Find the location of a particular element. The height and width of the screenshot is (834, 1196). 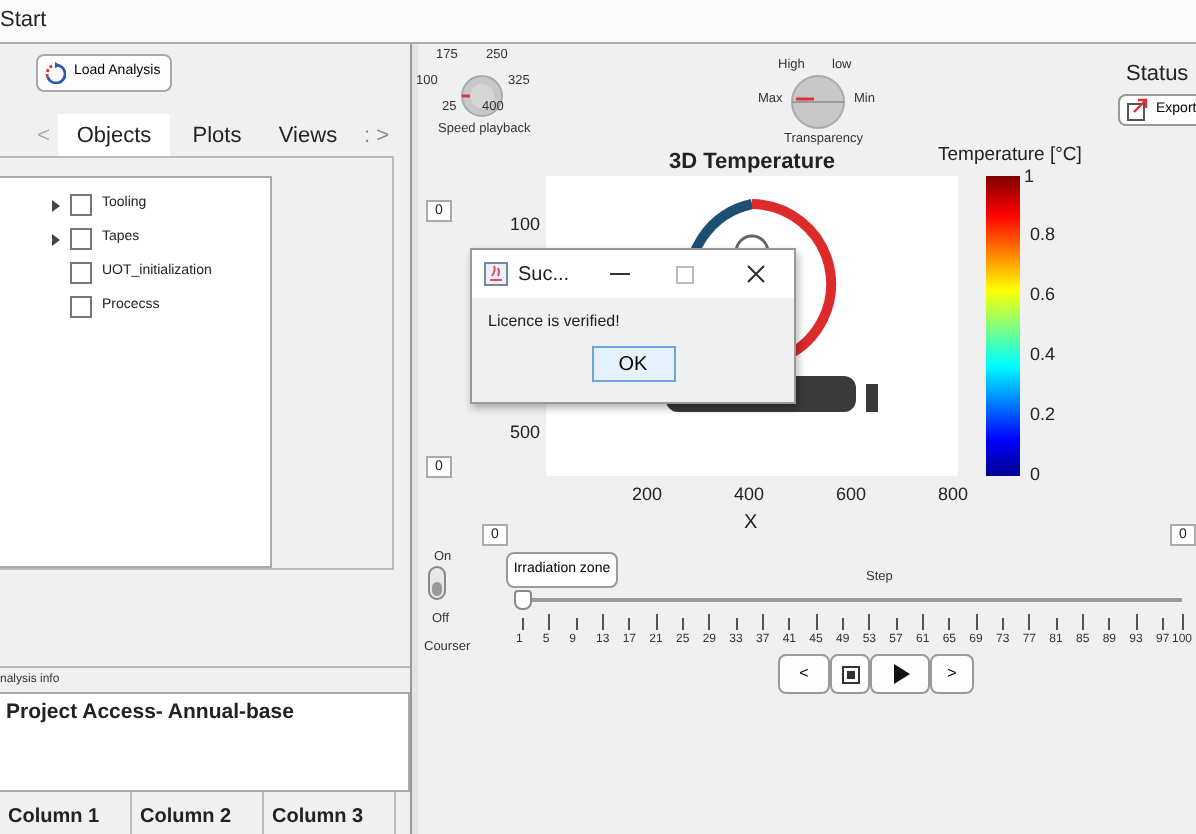

slider-thumb is located at coordinates (523, 600).